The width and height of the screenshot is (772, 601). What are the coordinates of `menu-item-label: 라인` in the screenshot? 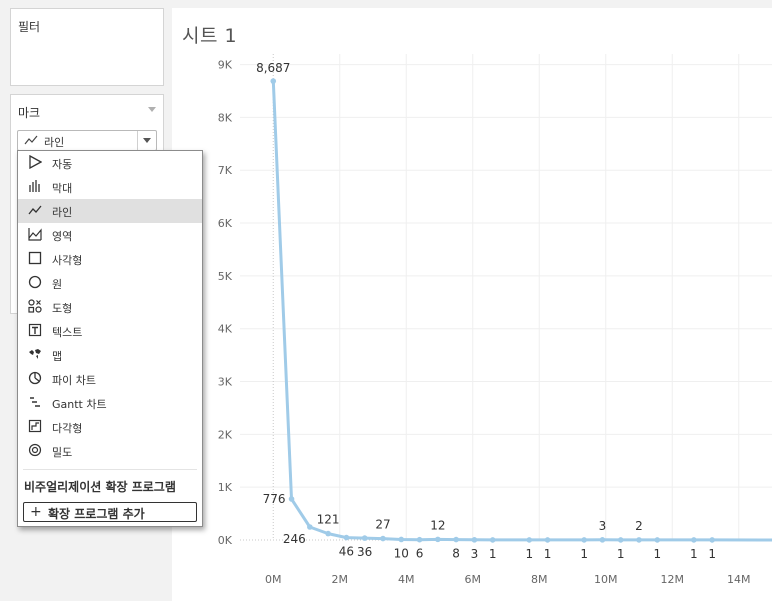 It's located at (62, 212).